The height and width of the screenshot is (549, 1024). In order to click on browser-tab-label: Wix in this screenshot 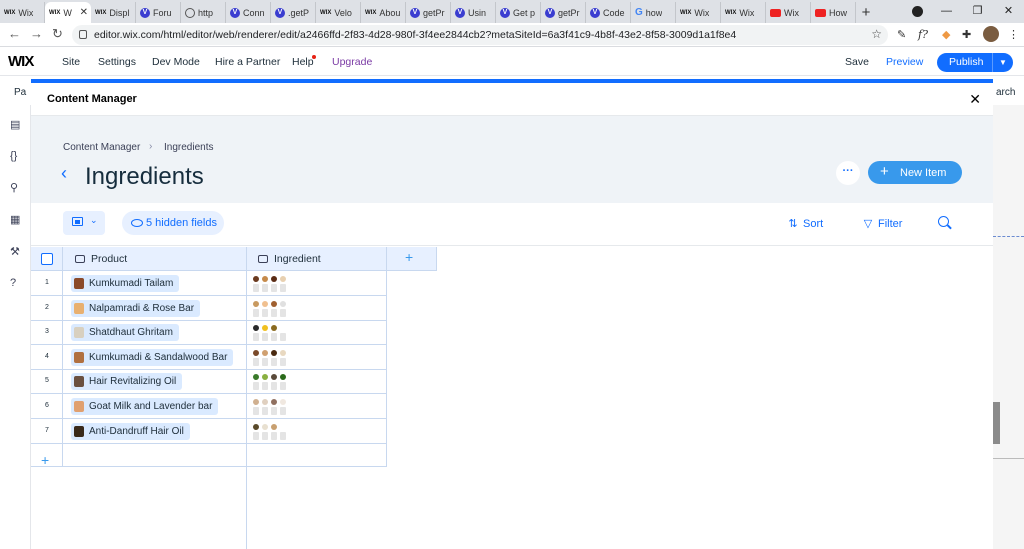, I will do `click(26, 12)`.